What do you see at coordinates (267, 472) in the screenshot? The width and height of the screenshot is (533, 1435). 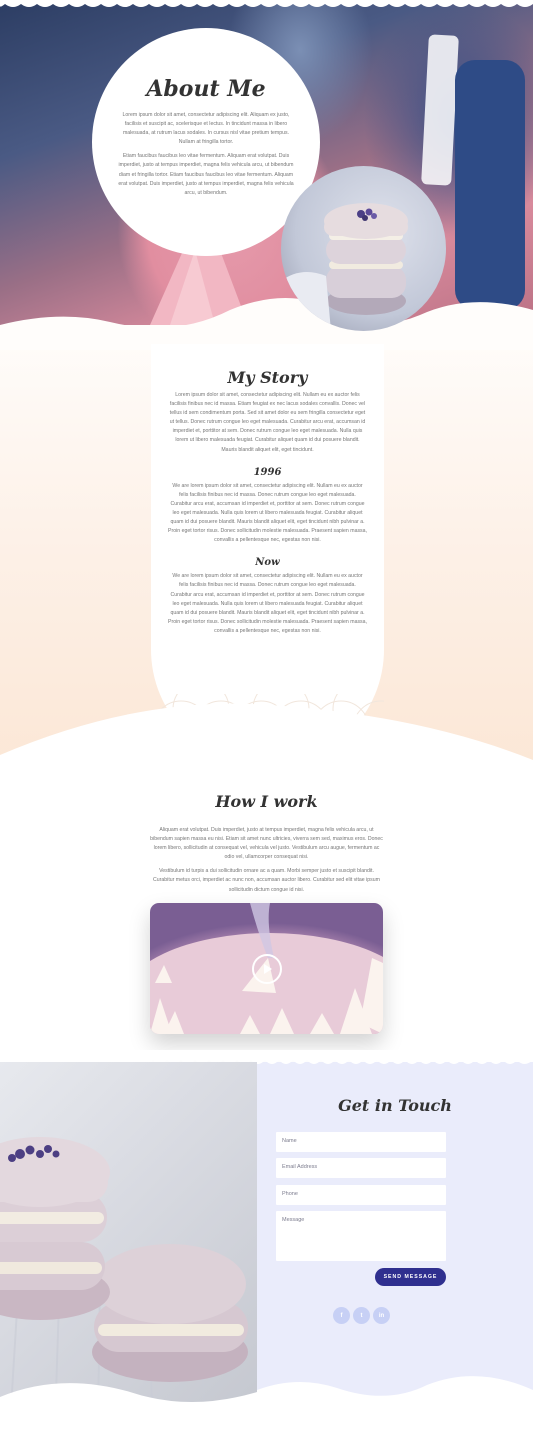 I see `story-year-heading: 1996` at bounding box center [267, 472].